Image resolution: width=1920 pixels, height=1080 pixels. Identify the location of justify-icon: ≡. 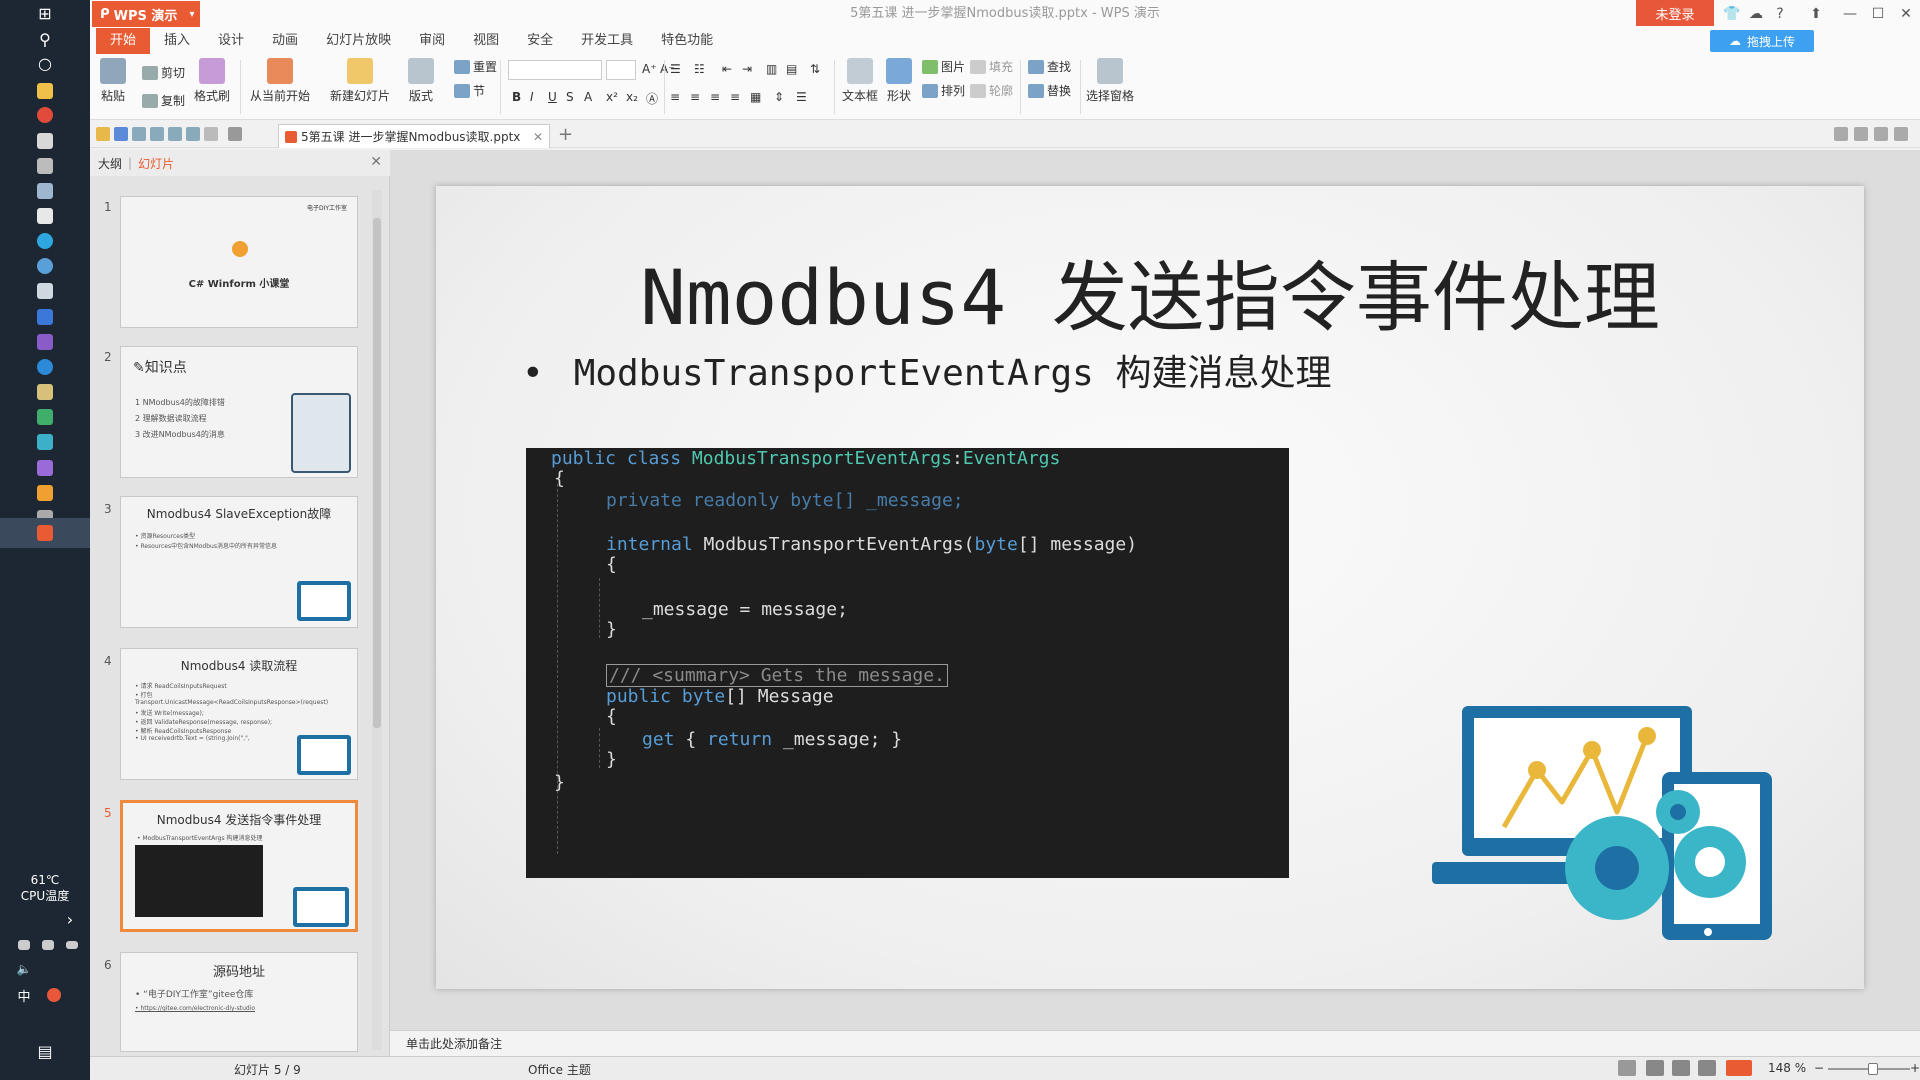
(735, 97).